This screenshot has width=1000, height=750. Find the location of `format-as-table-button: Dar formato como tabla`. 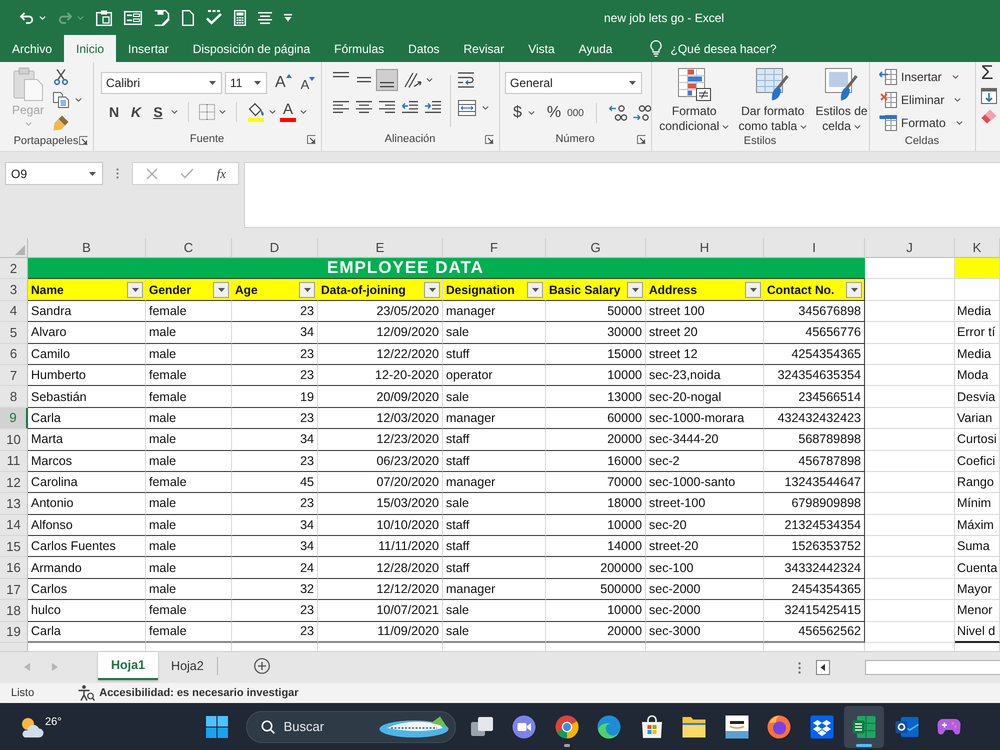

format-as-table-button: Dar formato como tabla is located at coordinates (773, 101).